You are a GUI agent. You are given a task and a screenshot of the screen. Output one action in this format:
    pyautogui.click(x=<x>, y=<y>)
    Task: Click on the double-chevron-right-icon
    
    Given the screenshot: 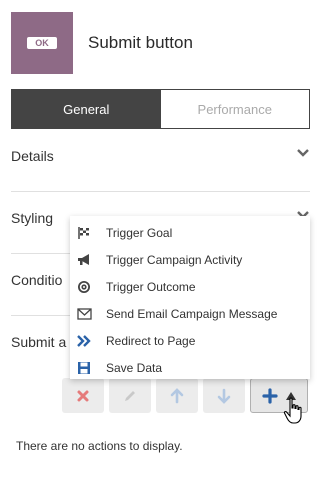 What is the action you would take?
    pyautogui.click(x=84, y=341)
    